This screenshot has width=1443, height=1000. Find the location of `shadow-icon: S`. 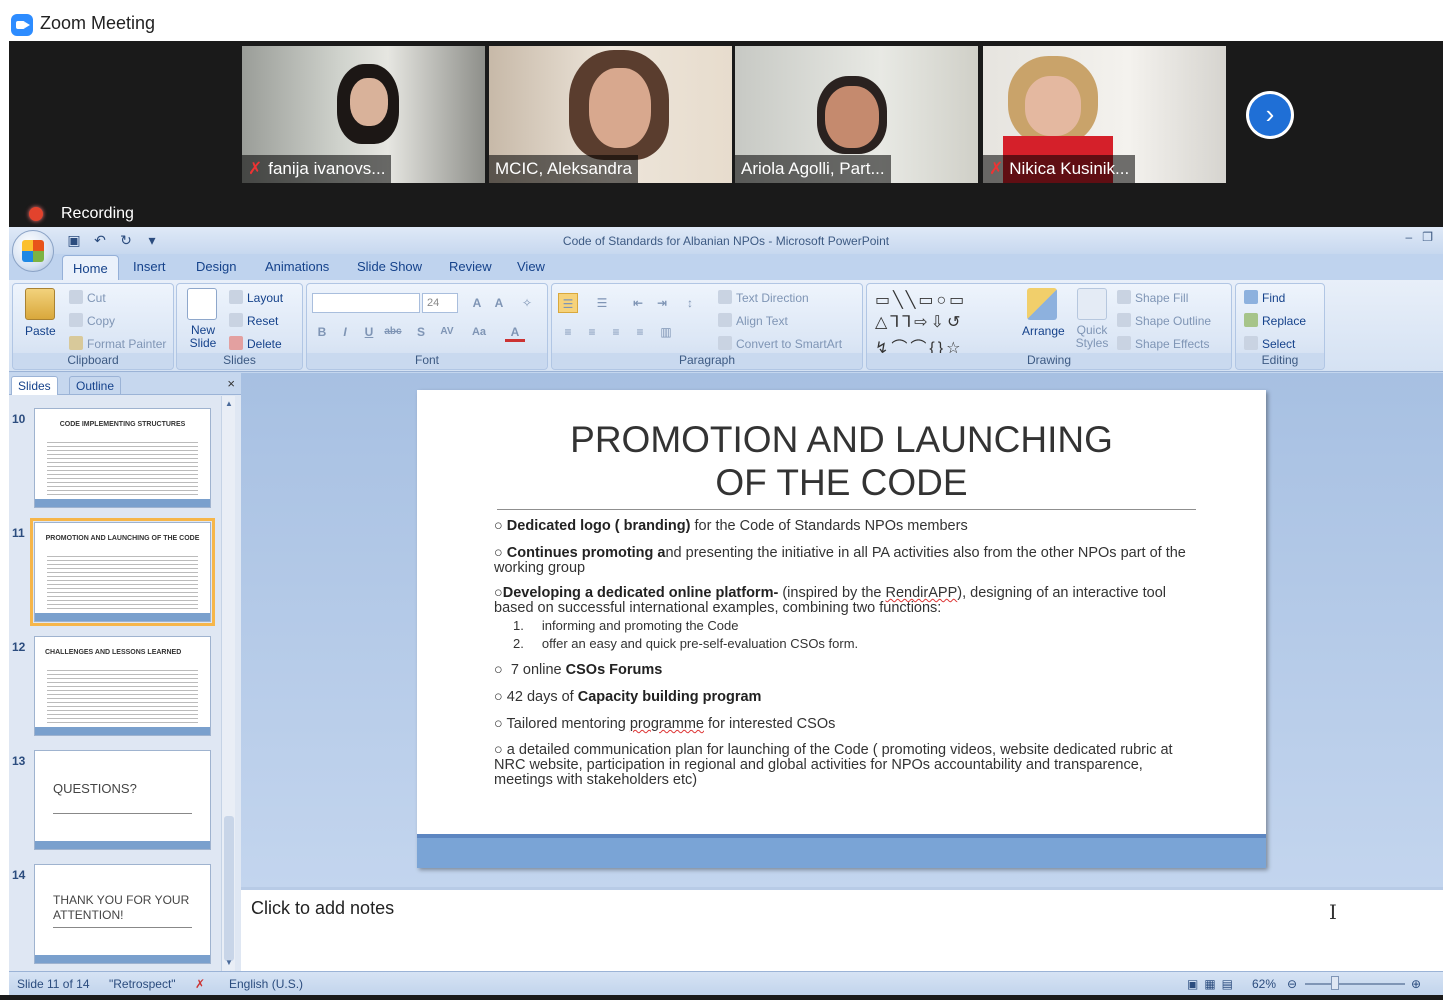

shadow-icon: S is located at coordinates (421, 332).